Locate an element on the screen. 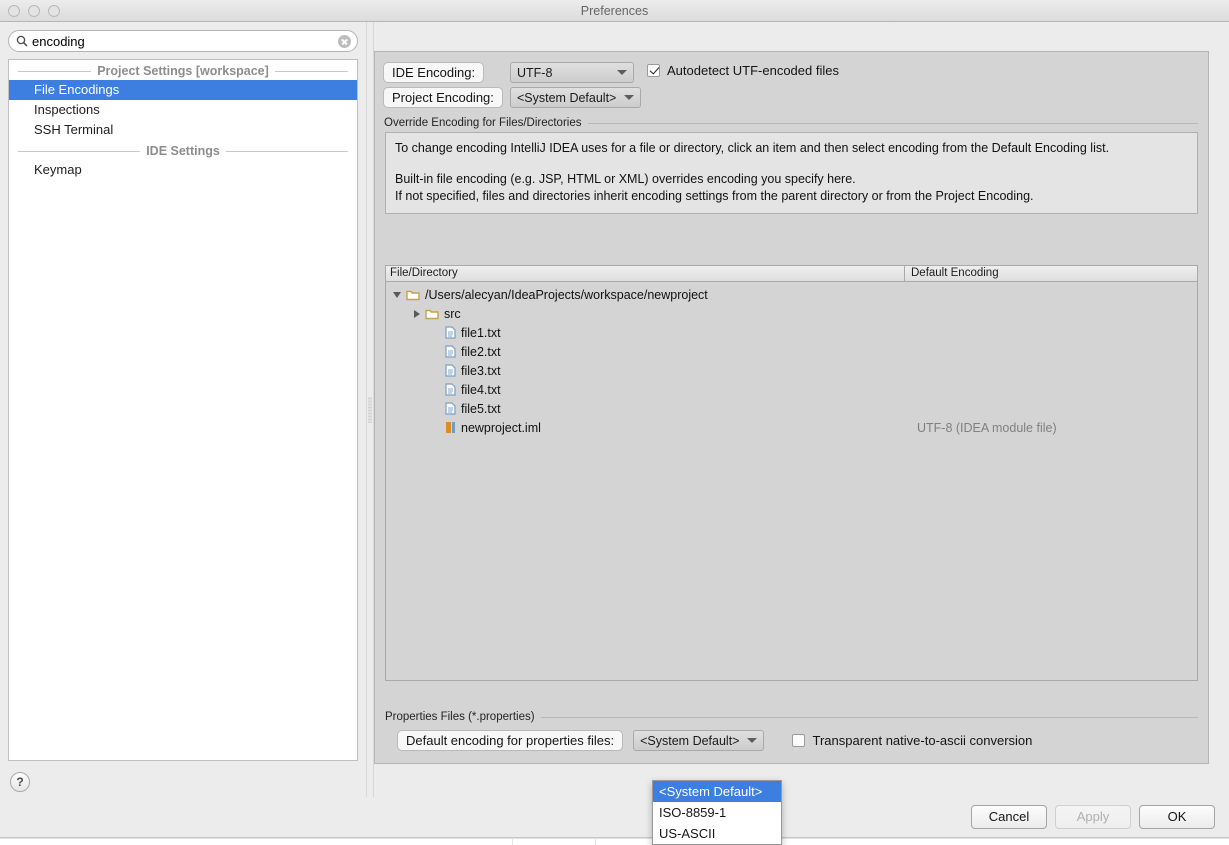 The width and height of the screenshot is (1229, 845). ok-button: OK is located at coordinates (1177, 817).